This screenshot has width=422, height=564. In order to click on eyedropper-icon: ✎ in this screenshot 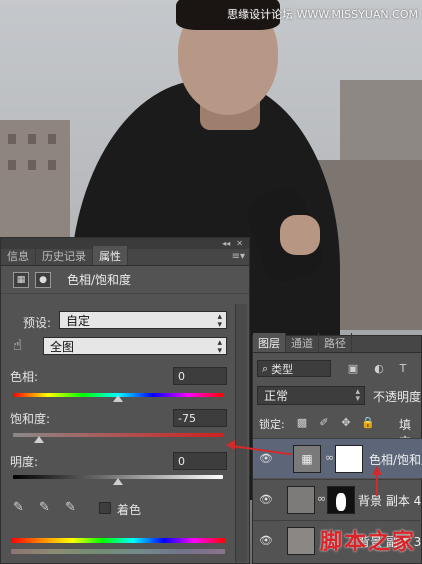, I will do `click(18, 507)`.